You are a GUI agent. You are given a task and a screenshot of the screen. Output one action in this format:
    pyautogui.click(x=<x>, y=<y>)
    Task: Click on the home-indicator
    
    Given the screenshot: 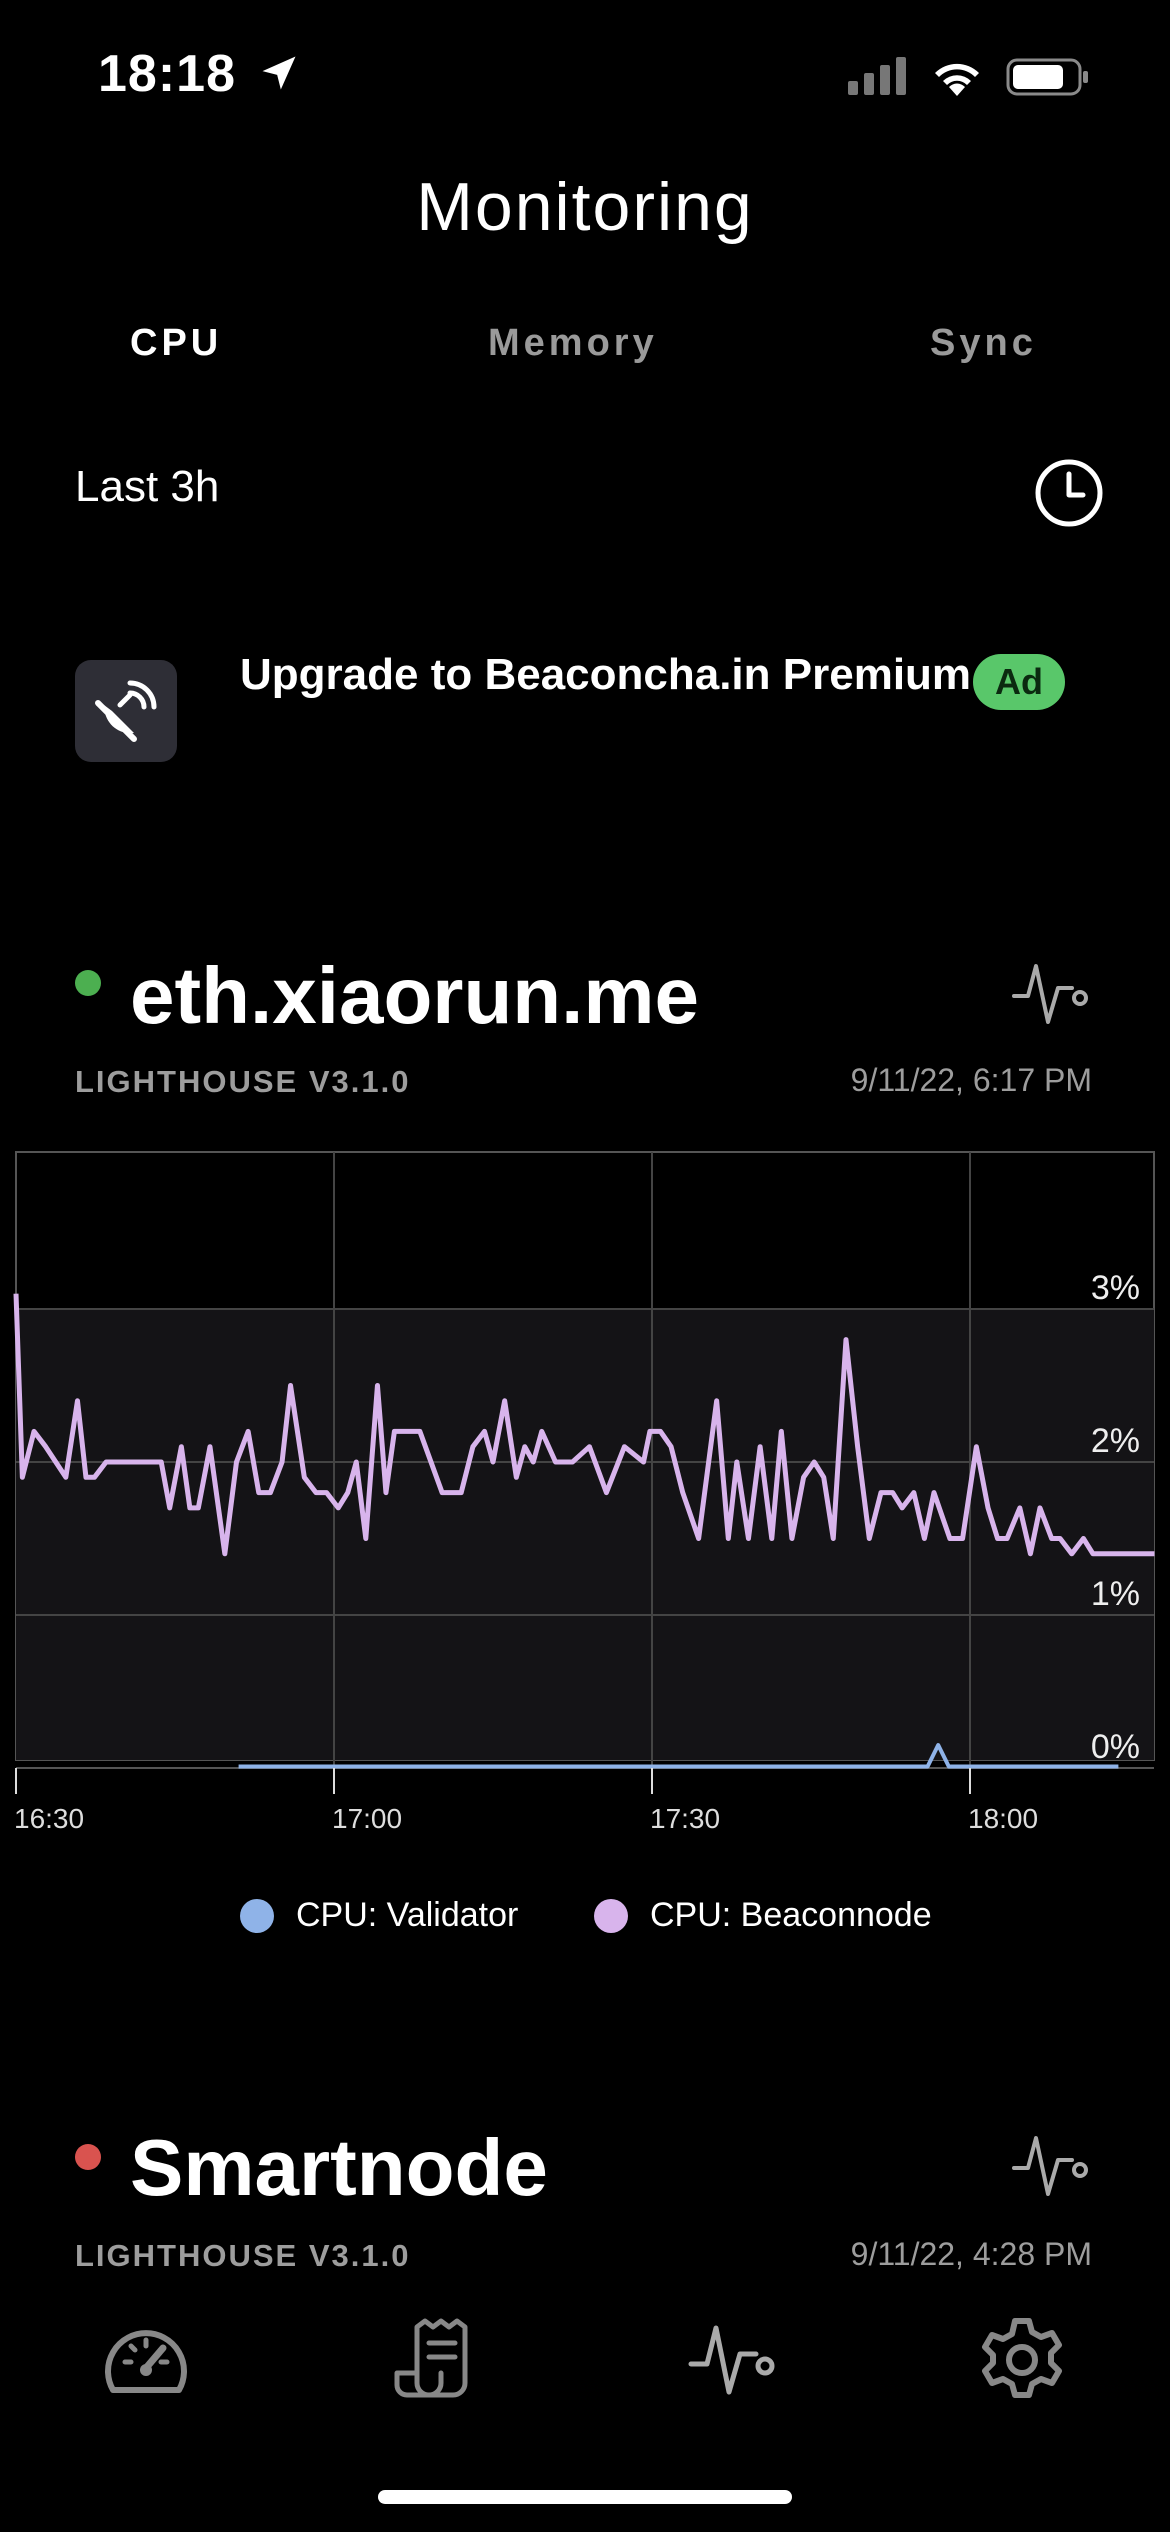 What is the action you would take?
    pyautogui.click(x=585, y=2497)
    